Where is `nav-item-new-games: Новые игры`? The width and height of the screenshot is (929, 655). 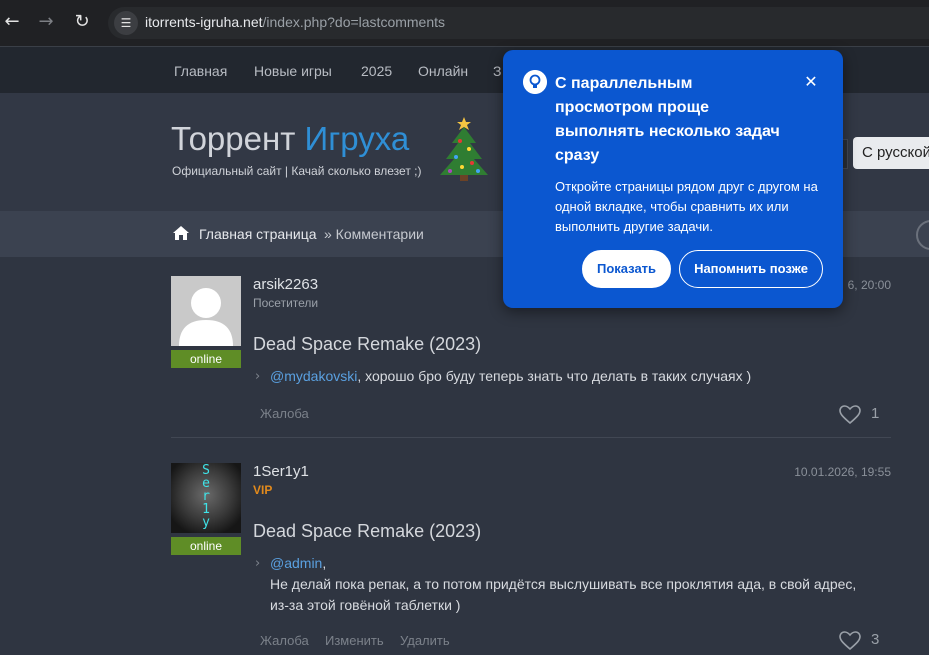 nav-item-new-games: Новые игры is located at coordinates (293, 71).